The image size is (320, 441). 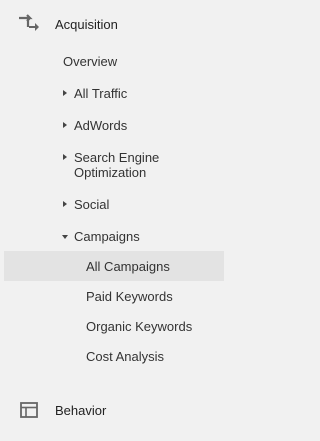 I want to click on nav-item-all-traffic: All Traffic, so click(x=113, y=94).